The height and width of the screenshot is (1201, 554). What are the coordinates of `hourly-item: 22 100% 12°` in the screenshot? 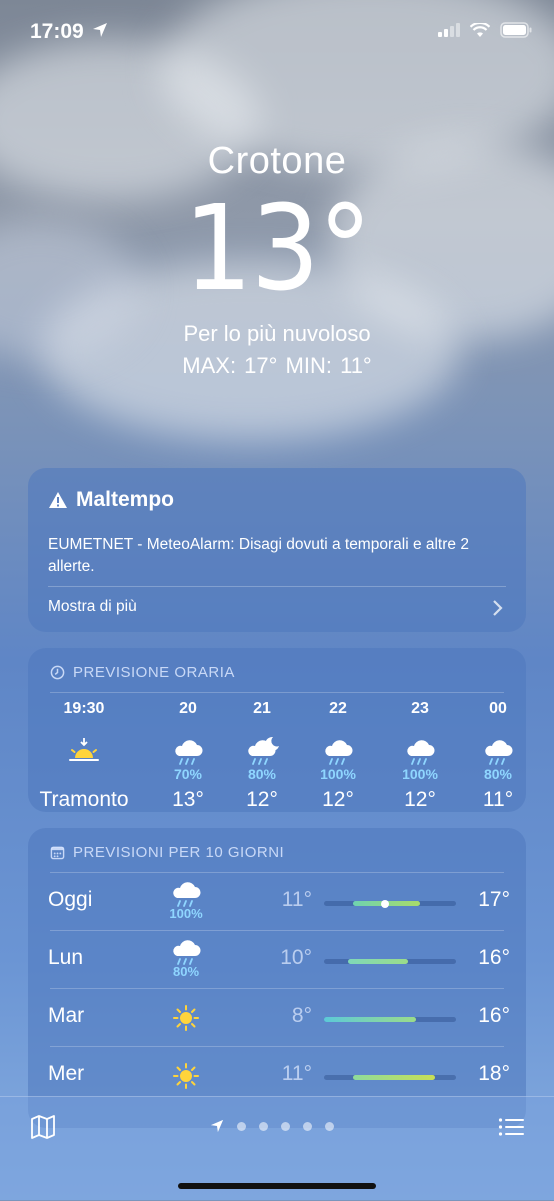 It's located at (338, 756).